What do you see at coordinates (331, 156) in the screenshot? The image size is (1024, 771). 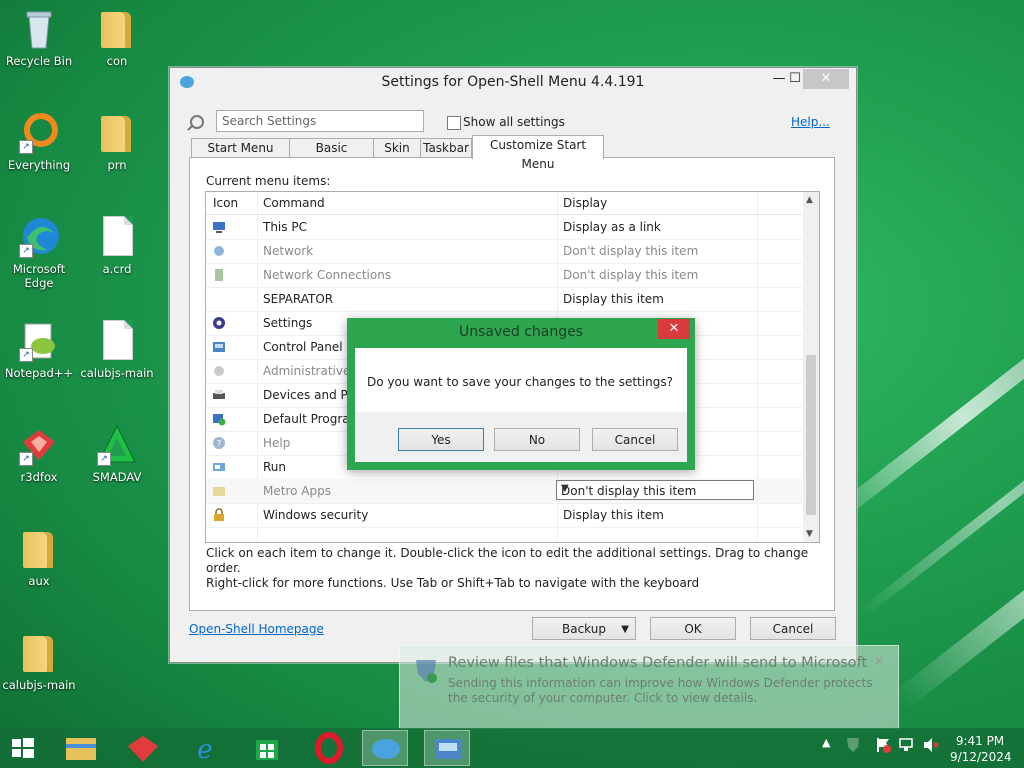 I see `tab-basic-settings: Basic Settings` at bounding box center [331, 156].